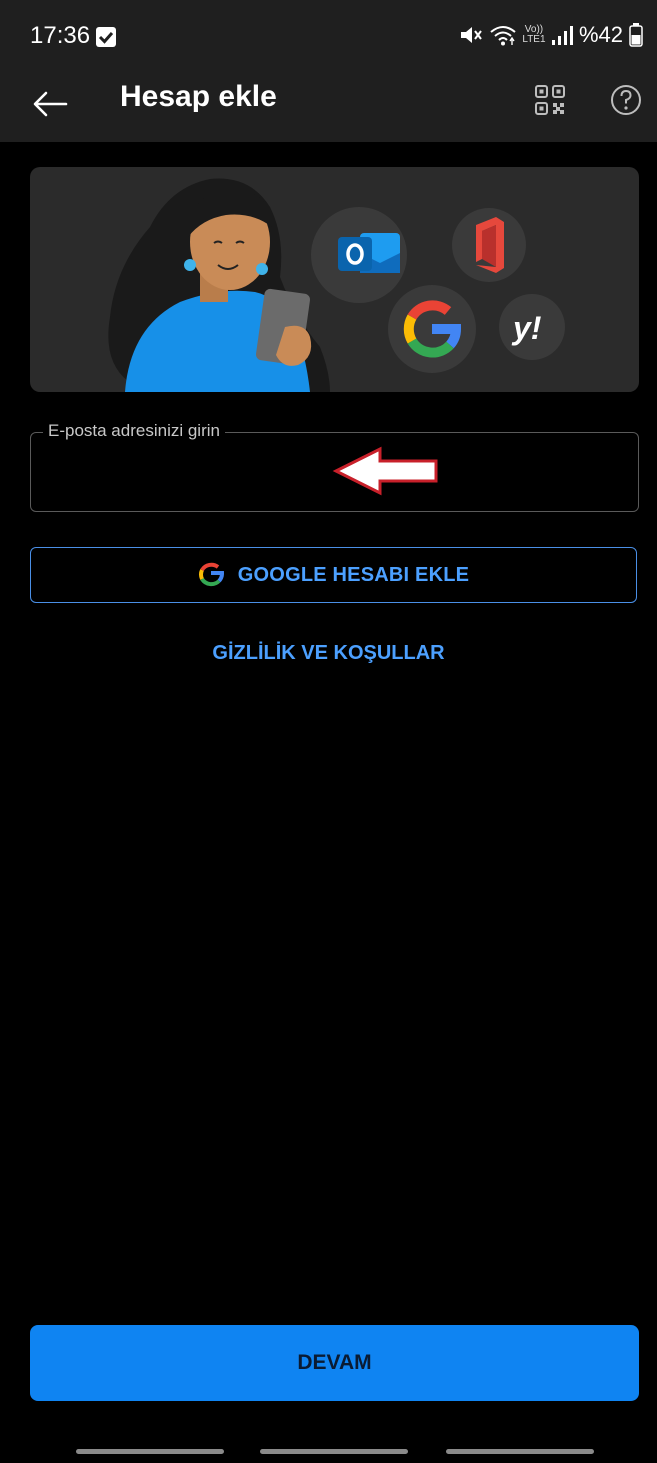 The image size is (657, 1463). I want to click on lte-indicator: Vo)) LTE1, so click(534, 35).